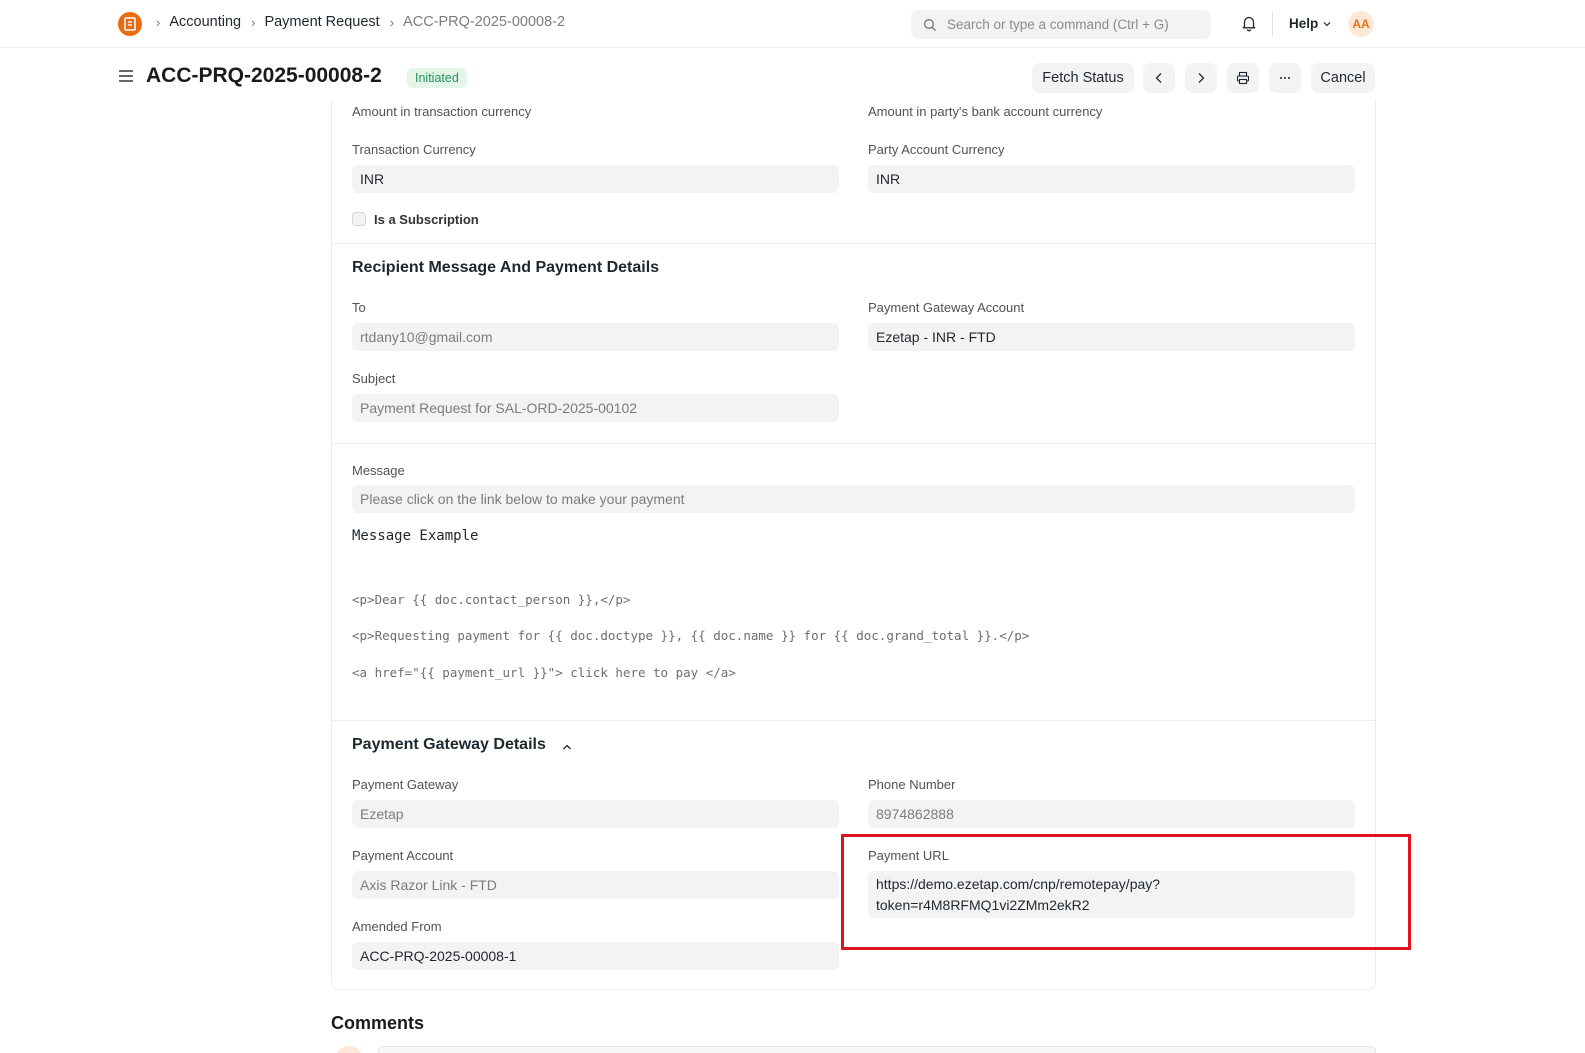 The height and width of the screenshot is (1053, 1585). What do you see at coordinates (126, 76) in the screenshot?
I see `sidebar-toggle-icon` at bounding box center [126, 76].